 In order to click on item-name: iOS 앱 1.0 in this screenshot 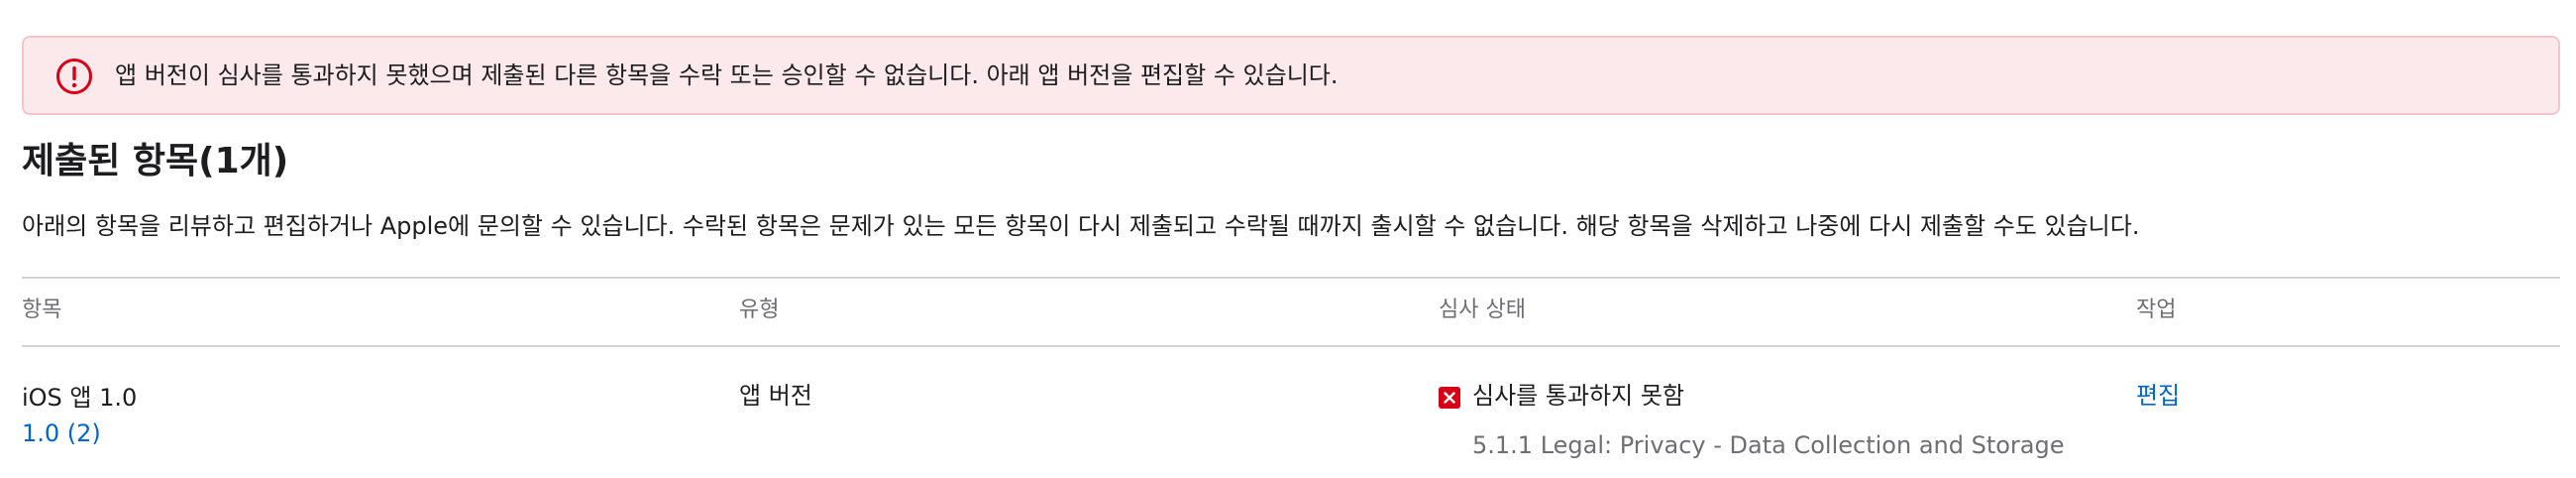, I will do `click(80, 398)`.